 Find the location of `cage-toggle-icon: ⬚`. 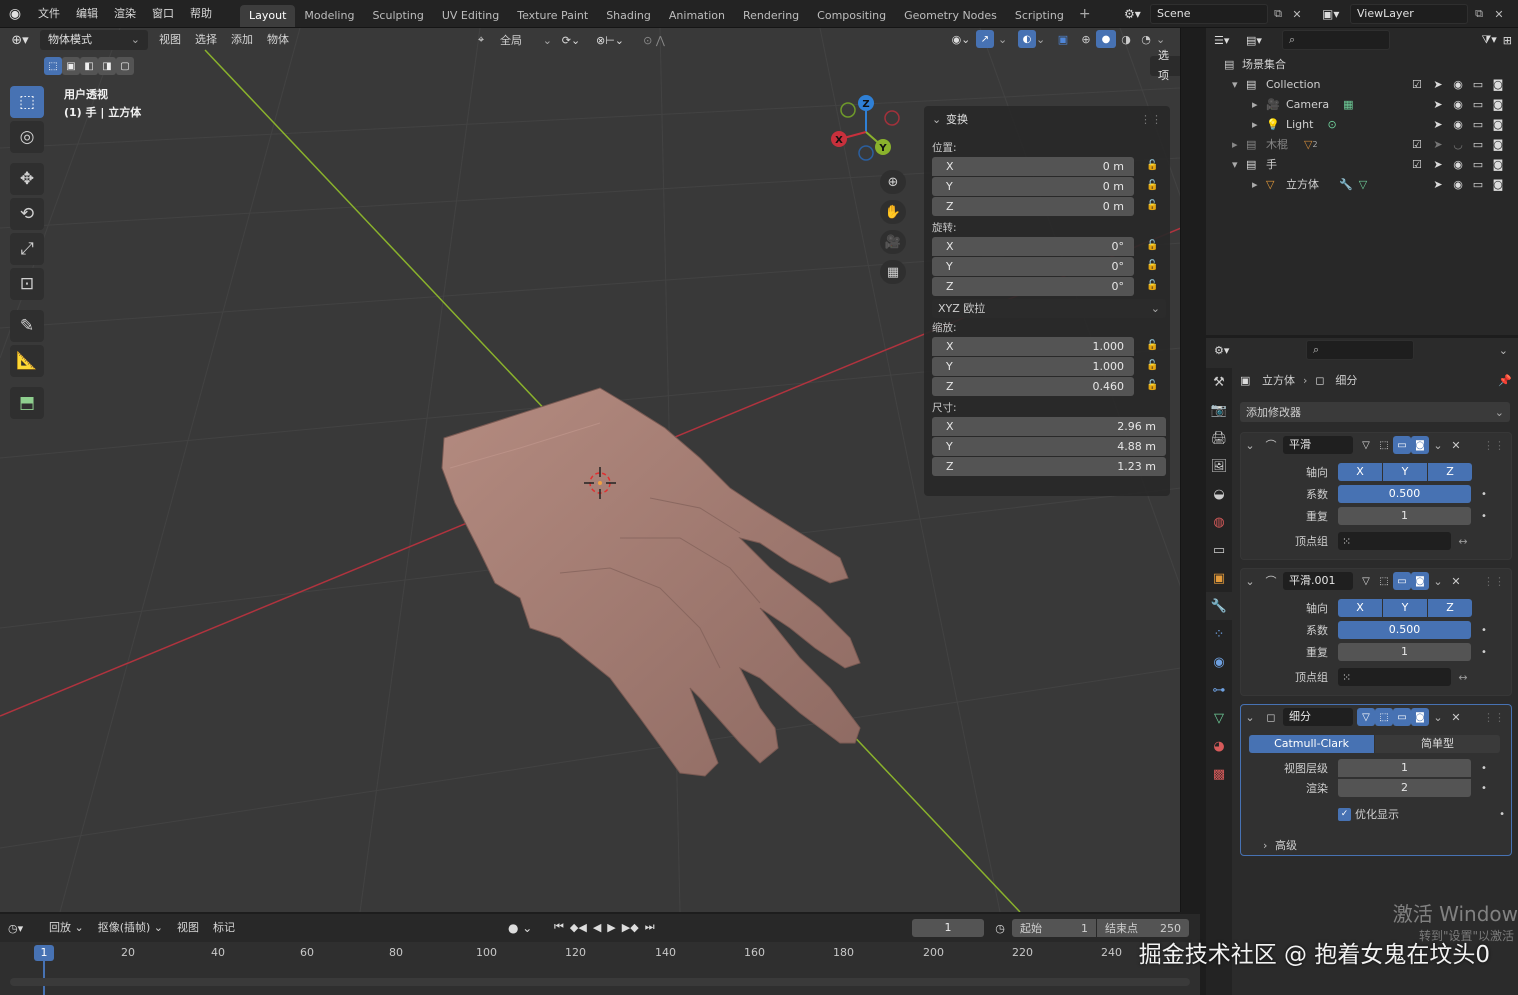

cage-toggle-icon: ⬚ is located at coordinates (1384, 445).